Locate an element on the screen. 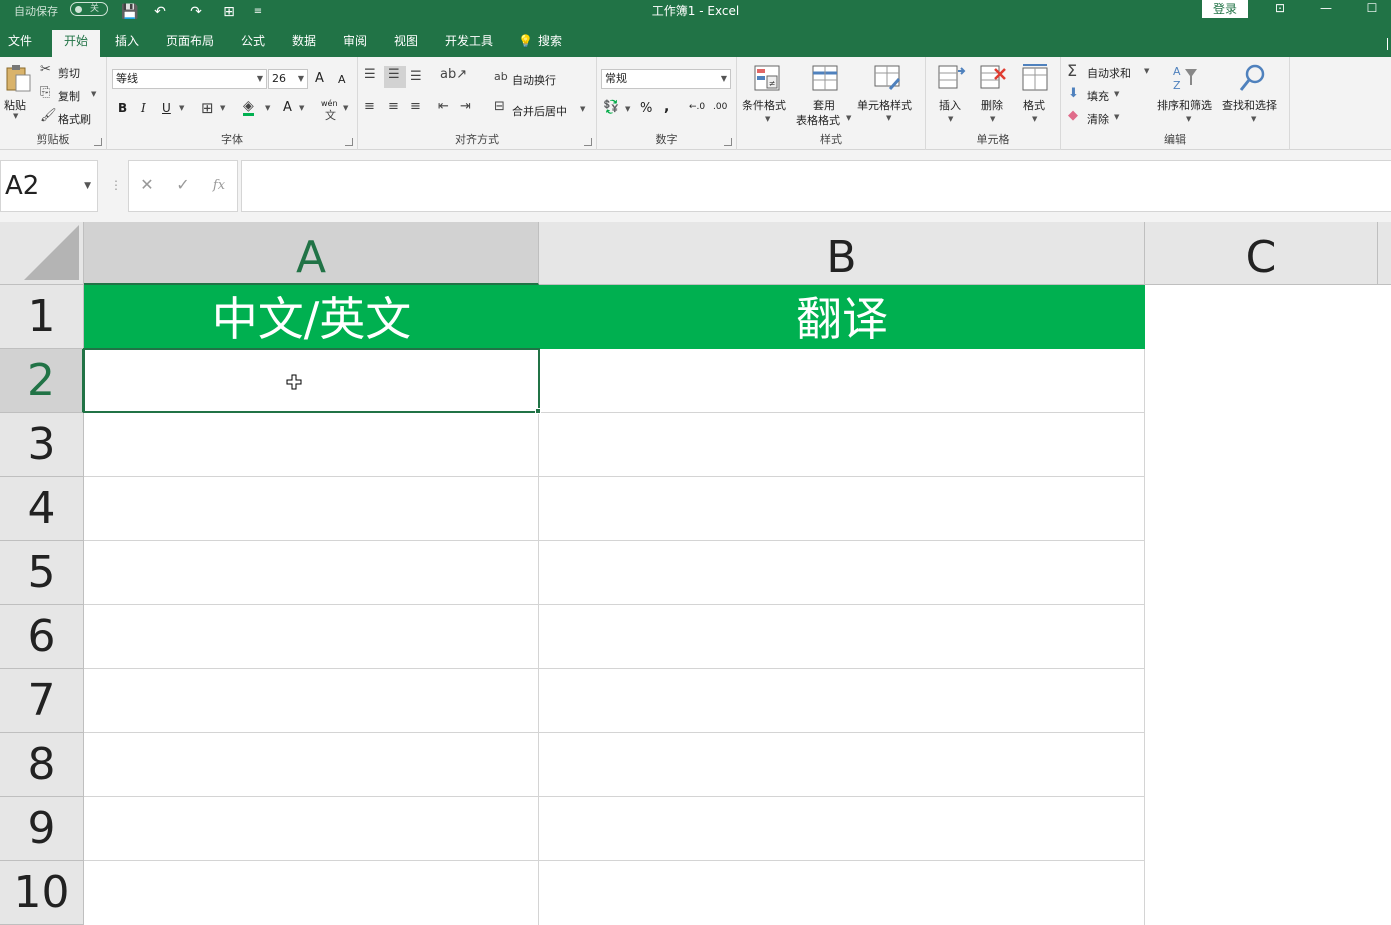 Image resolution: width=1391 pixels, height=925 pixels. copy-dropdown-icon: ▼ is located at coordinates (93, 94).